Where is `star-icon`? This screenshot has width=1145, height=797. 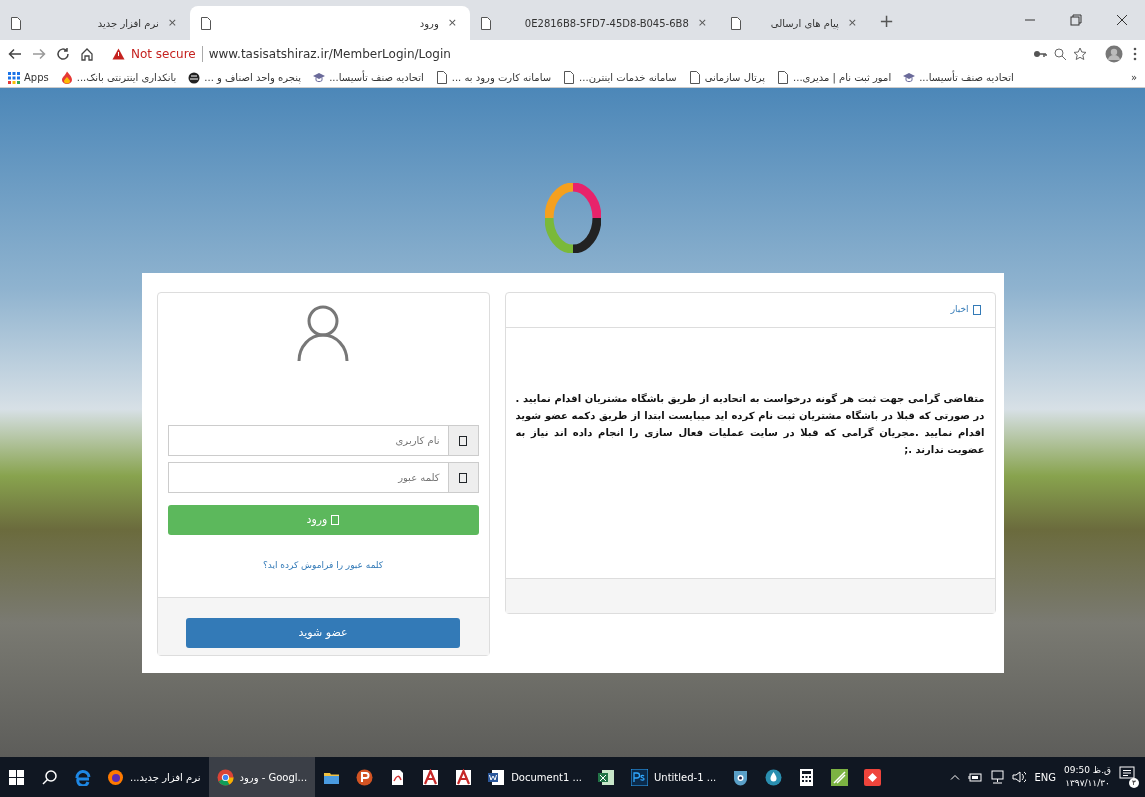
star-icon is located at coordinates (1080, 54).